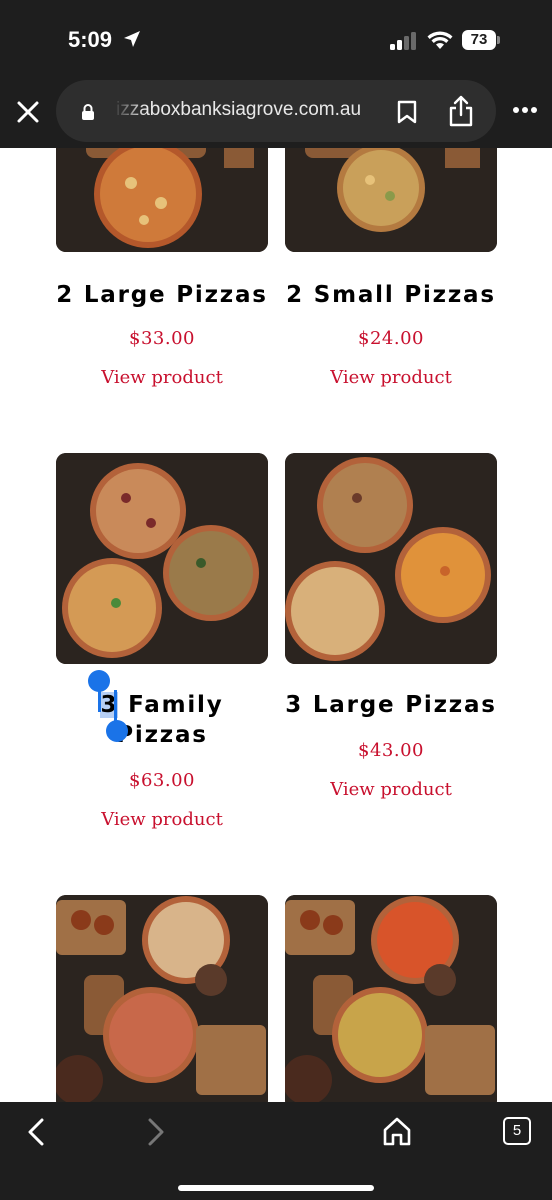  What do you see at coordinates (171, 705) in the screenshot?
I see `product-name-part: Family` at bounding box center [171, 705].